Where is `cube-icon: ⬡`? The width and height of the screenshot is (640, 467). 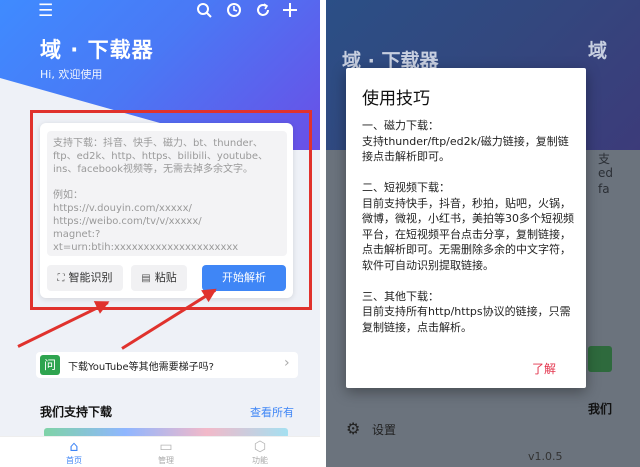
cube-icon: ⬡ is located at coordinates (260, 447).